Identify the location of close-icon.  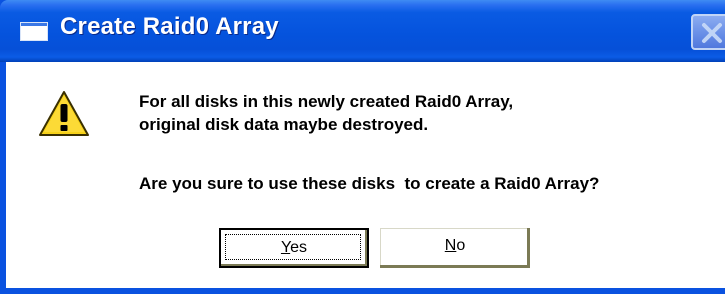
(712, 33).